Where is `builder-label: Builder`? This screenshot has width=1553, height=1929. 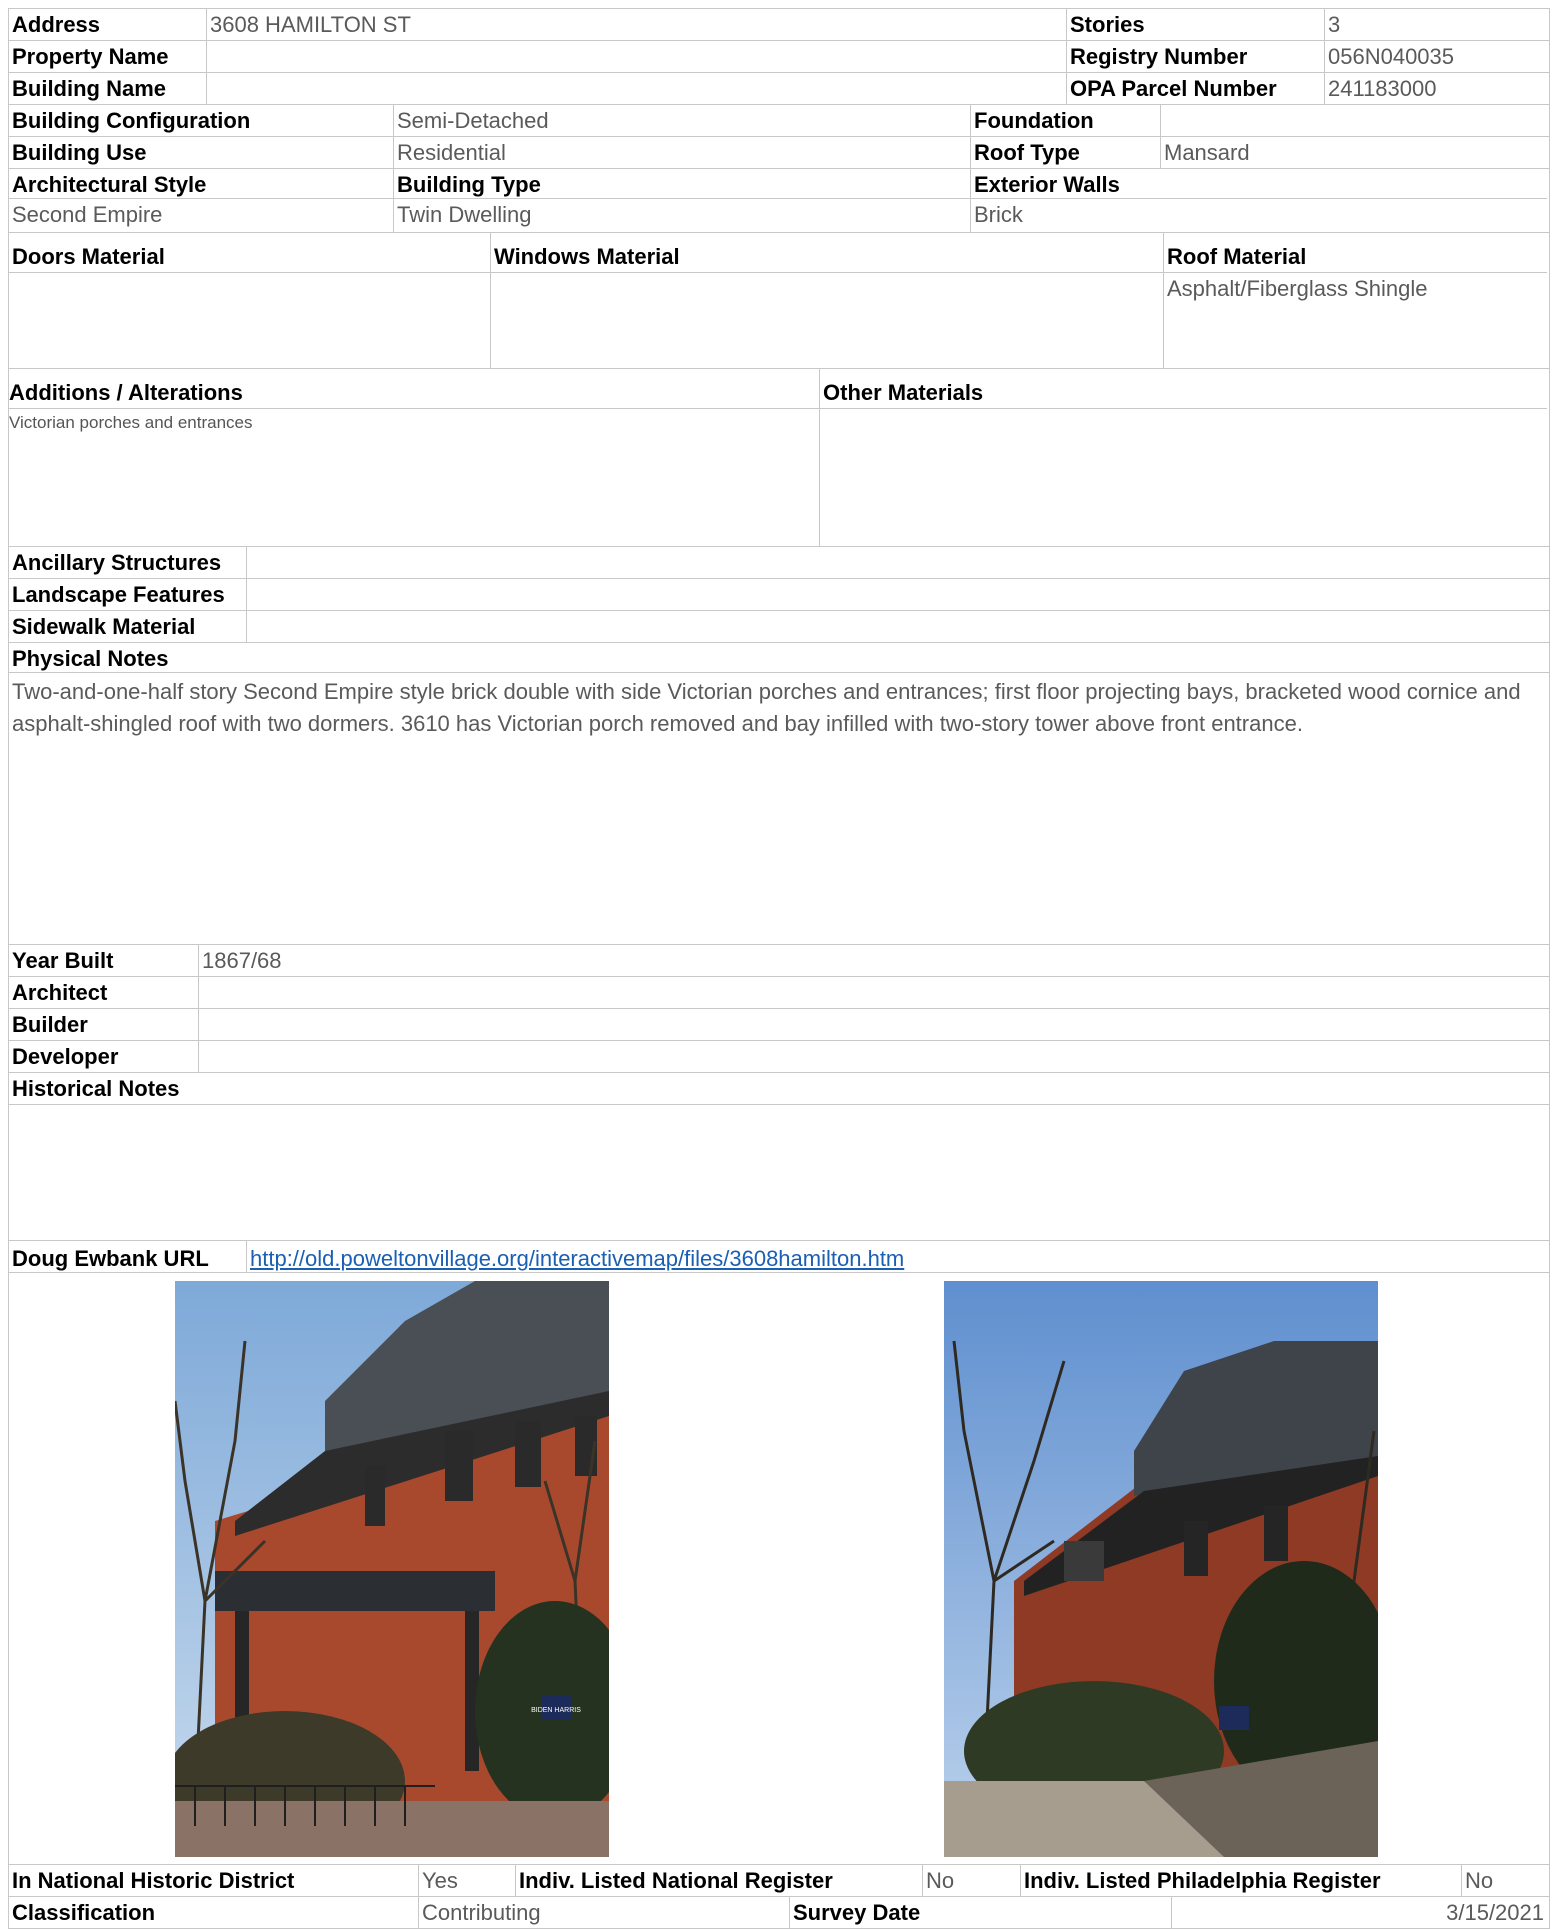
builder-label: Builder is located at coordinates (104, 1024).